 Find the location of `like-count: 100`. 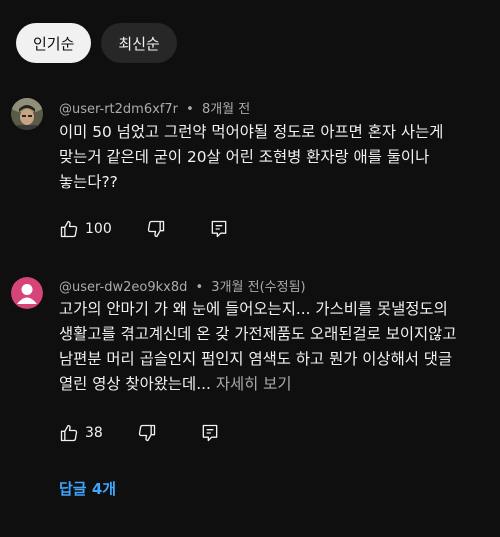

like-count: 100 is located at coordinates (98, 229).